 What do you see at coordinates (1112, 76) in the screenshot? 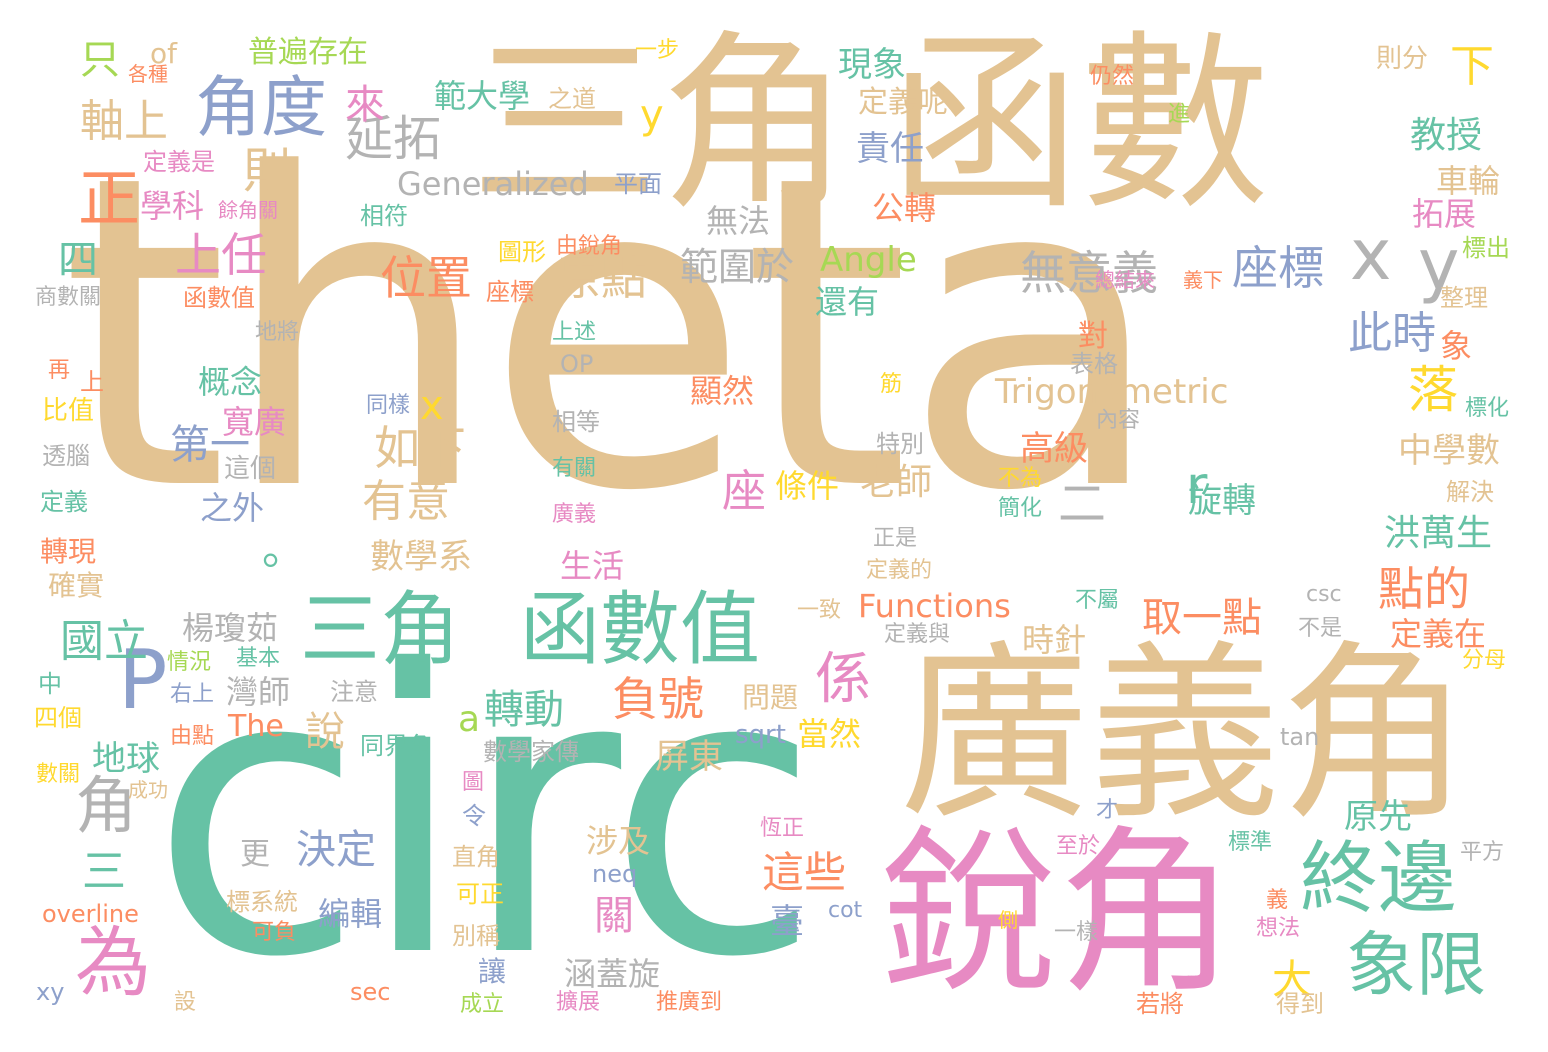
I see `word-rengran: 仍然` at bounding box center [1112, 76].